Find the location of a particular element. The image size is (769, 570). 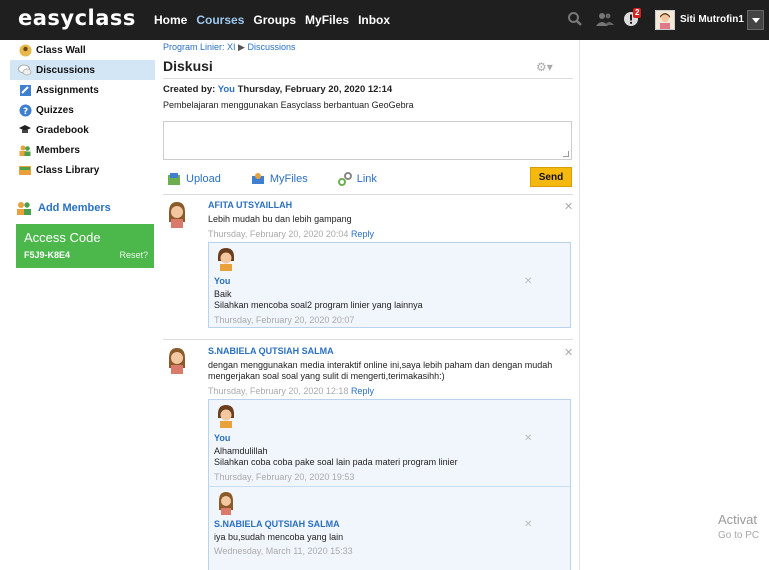

members-icon is located at coordinates (25, 150).